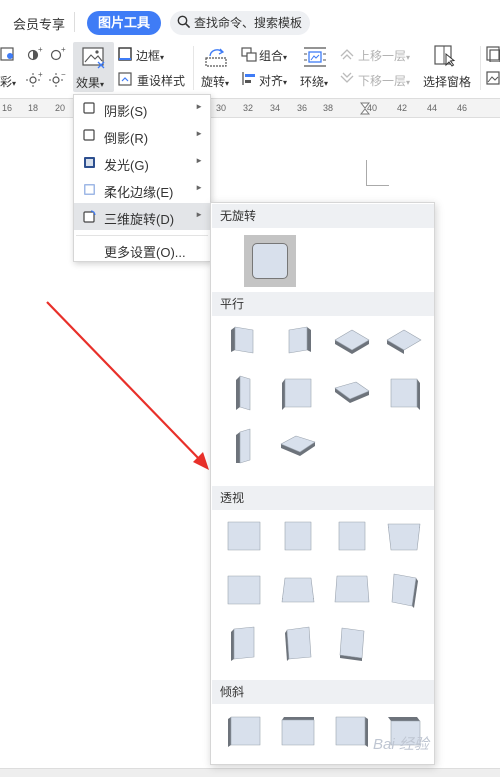 The image size is (500, 777). I want to click on reset-style-icon, so click(125, 79).